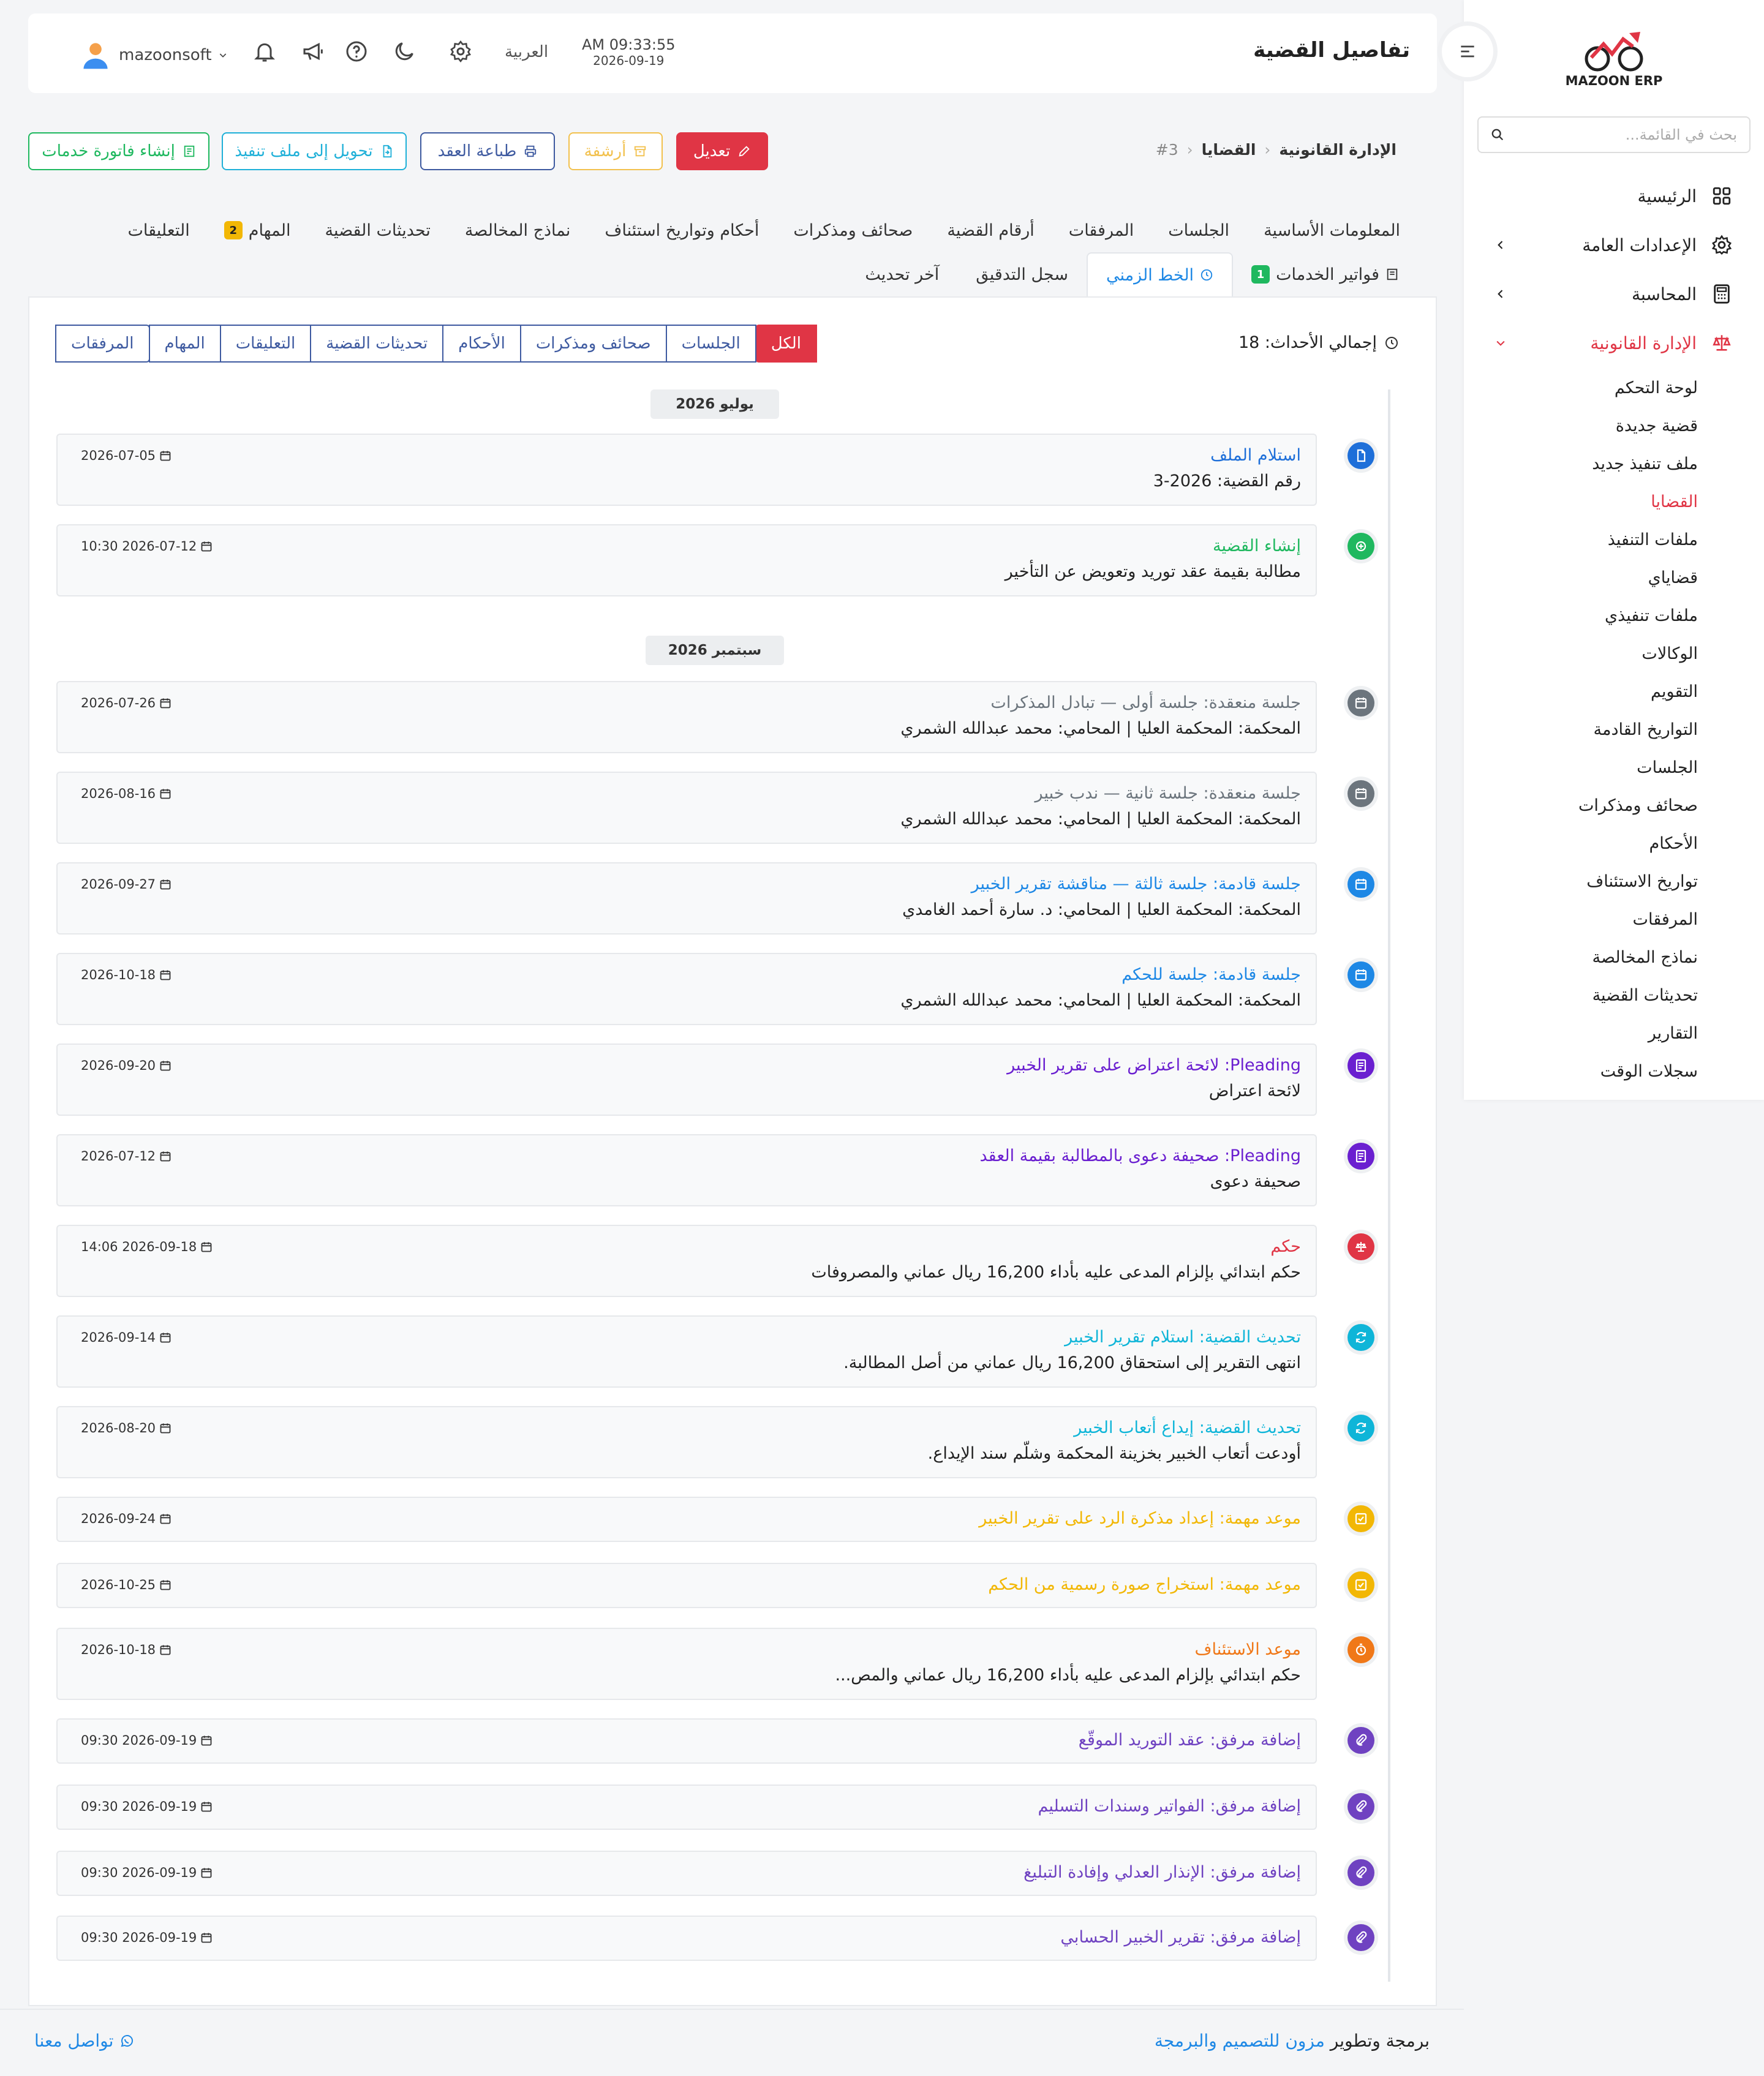 This screenshot has height=2076, width=1764. What do you see at coordinates (1338, 150) in the screenshot?
I see `breadcrumb-root: الإدارة القانونية` at bounding box center [1338, 150].